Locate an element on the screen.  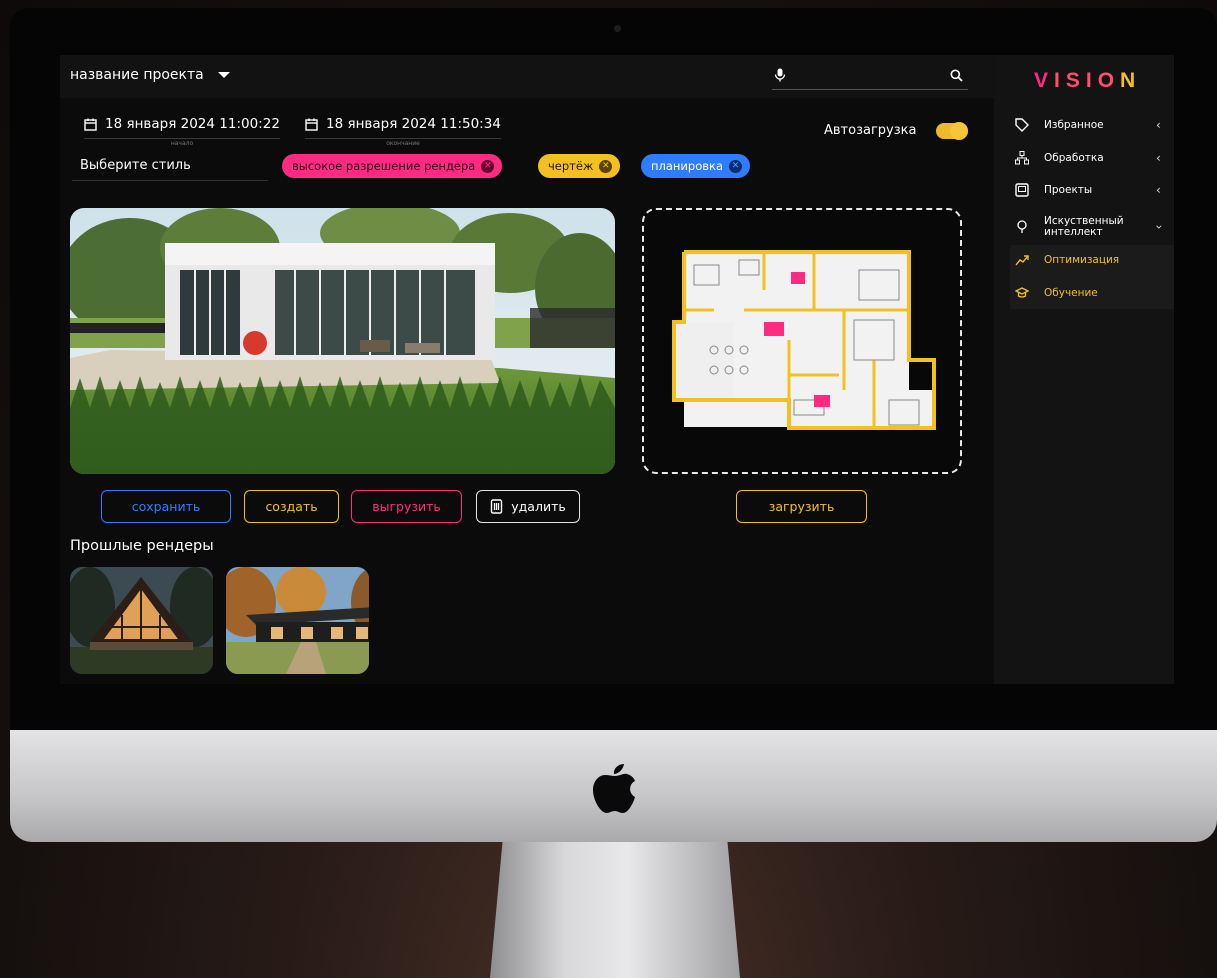
style-select: Выберите стиль is located at coordinates (170, 169).